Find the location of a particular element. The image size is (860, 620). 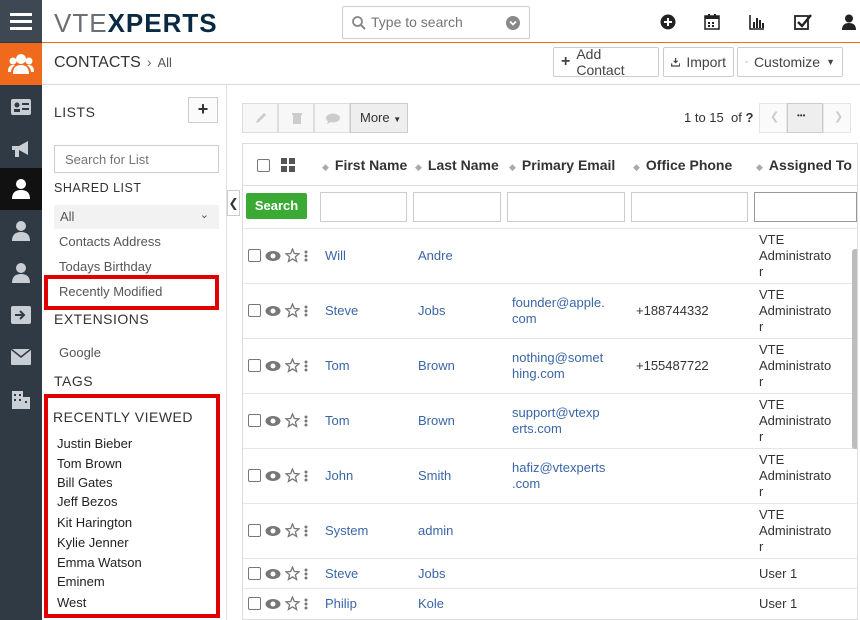

collapse-sidebar-button: ❮ is located at coordinates (233, 203).